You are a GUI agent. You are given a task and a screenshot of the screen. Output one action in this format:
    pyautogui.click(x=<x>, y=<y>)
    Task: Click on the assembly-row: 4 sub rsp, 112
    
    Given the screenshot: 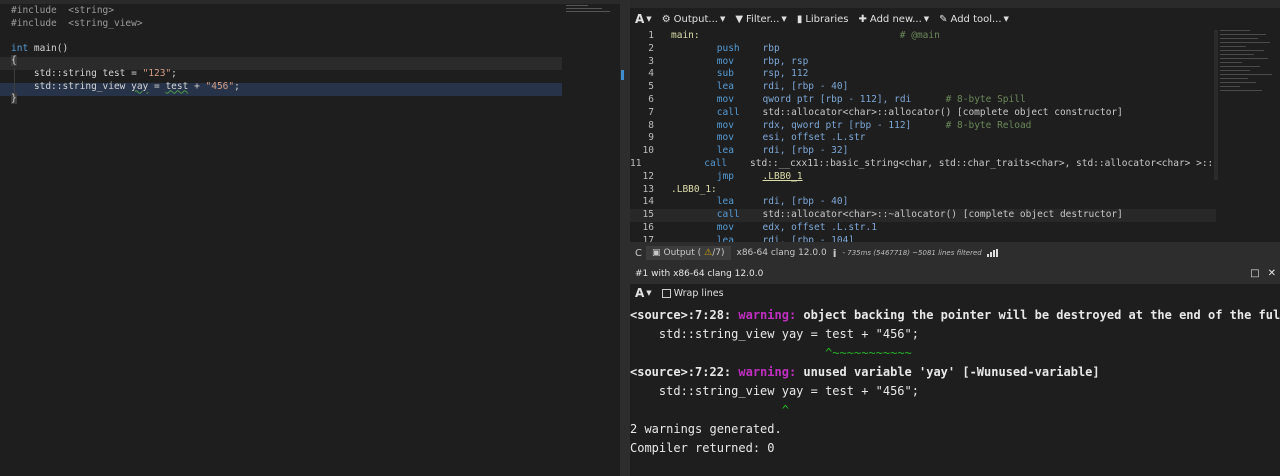 What is the action you would take?
    pyautogui.click(x=923, y=74)
    